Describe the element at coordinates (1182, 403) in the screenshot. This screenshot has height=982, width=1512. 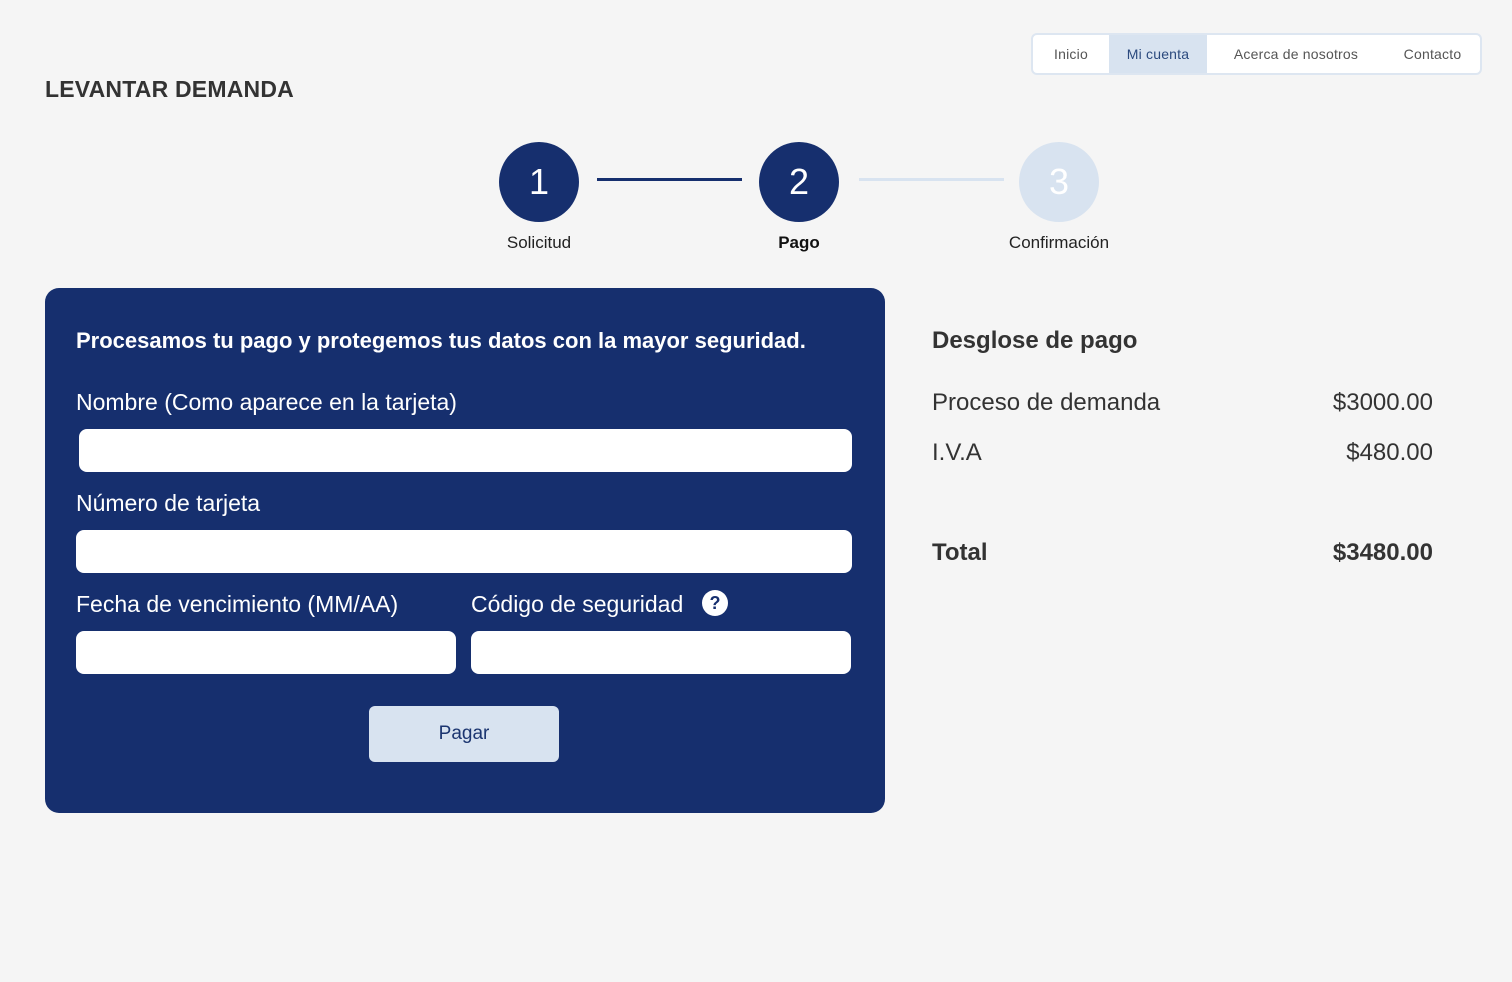
I see `summary-row: Proceso de demanda $3000.00` at that location.